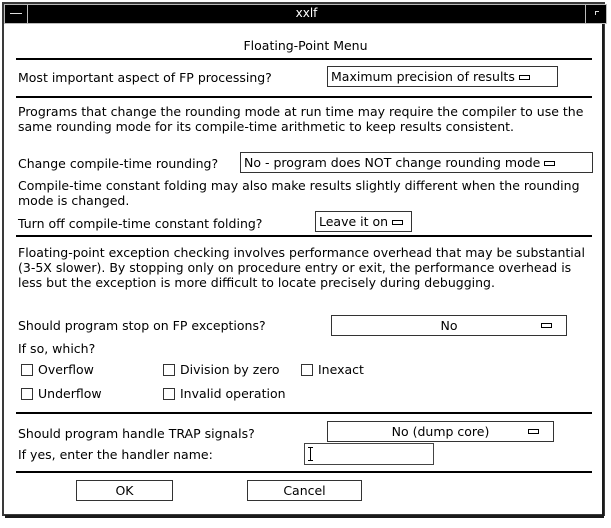 The width and height of the screenshot is (611, 528). Describe the element at coordinates (304, 490) in the screenshot. I see `cancel-button: Cancel` at that location.